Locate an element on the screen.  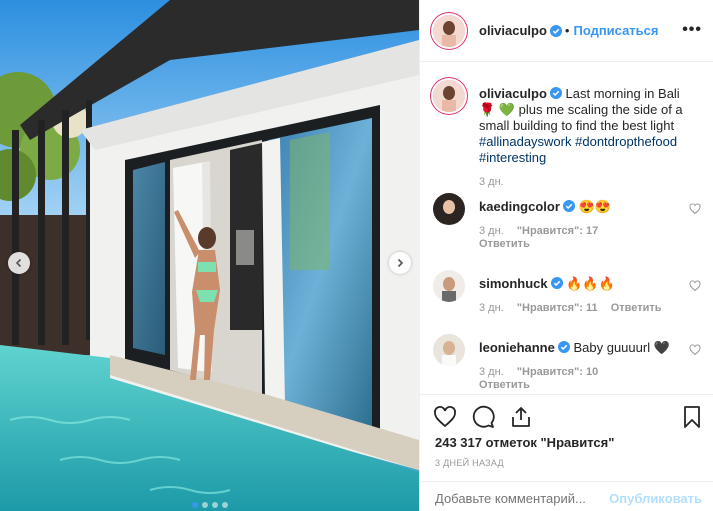
likes-count: 243 317 отметок "Нравится" is located at coordinates (524, 442).